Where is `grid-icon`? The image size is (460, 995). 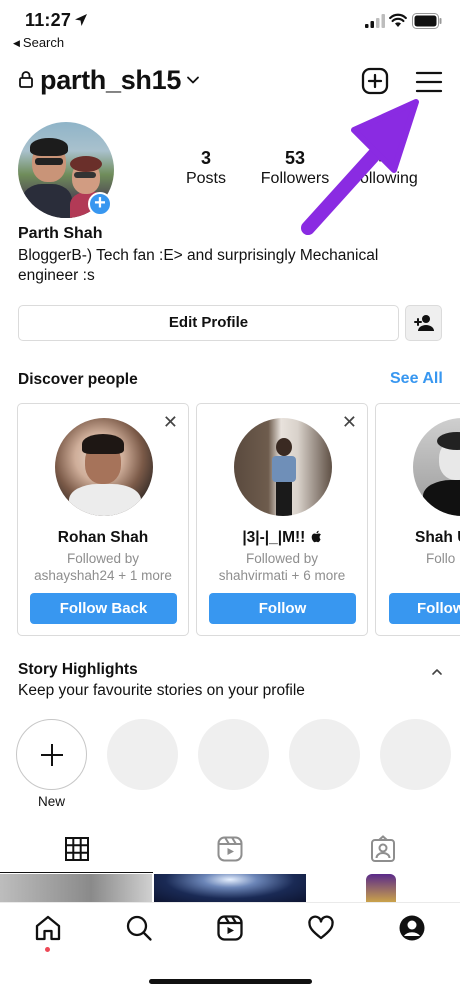
grid-icon is located at coordinates (77, 849).